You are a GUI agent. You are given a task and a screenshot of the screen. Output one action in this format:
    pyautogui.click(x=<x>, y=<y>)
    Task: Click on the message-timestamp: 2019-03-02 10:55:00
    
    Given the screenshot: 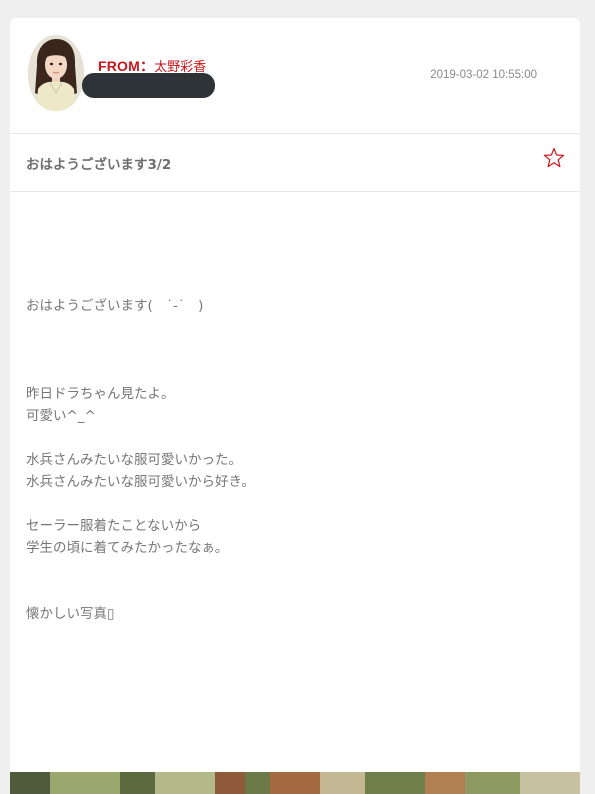 What is the action you would take?
    pyautogui.click(x=483, y=75)
    